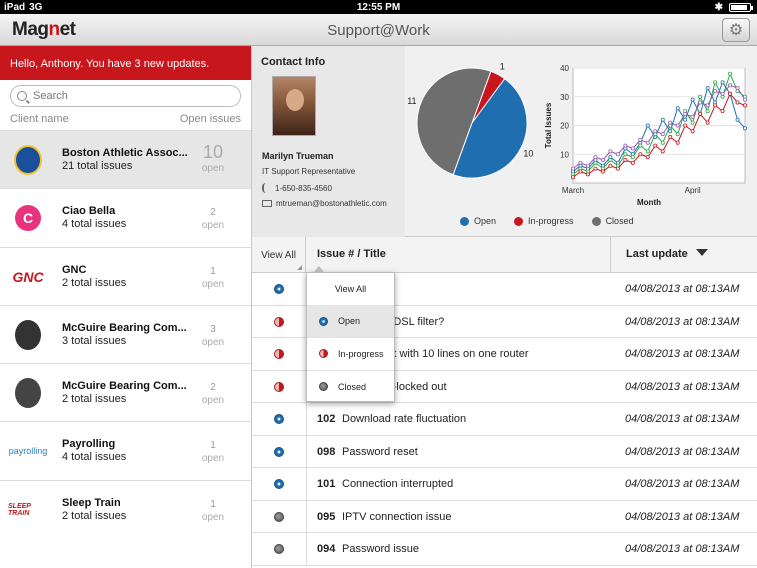 This screenshot has width=757, height=568. I want to click on y-tick-label: 10, so click(564, 154).